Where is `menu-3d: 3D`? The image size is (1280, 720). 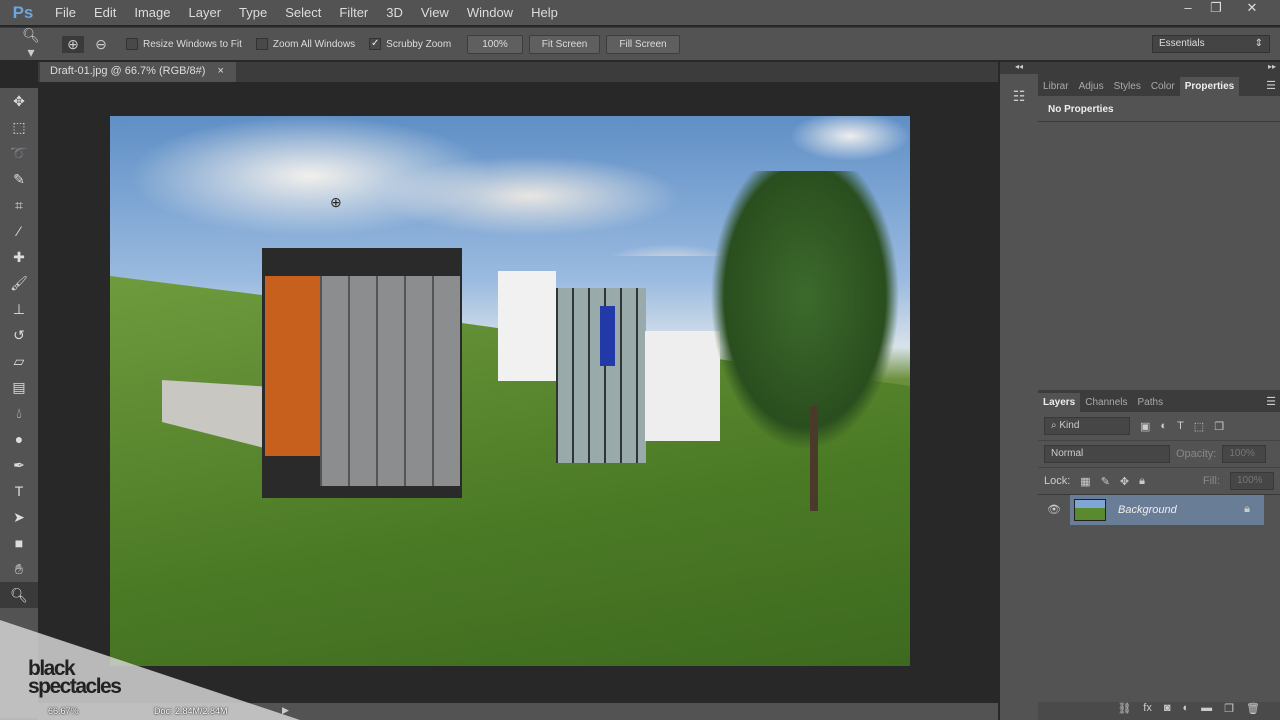 menu-3d: 3D is located at coordinates (394, 12).